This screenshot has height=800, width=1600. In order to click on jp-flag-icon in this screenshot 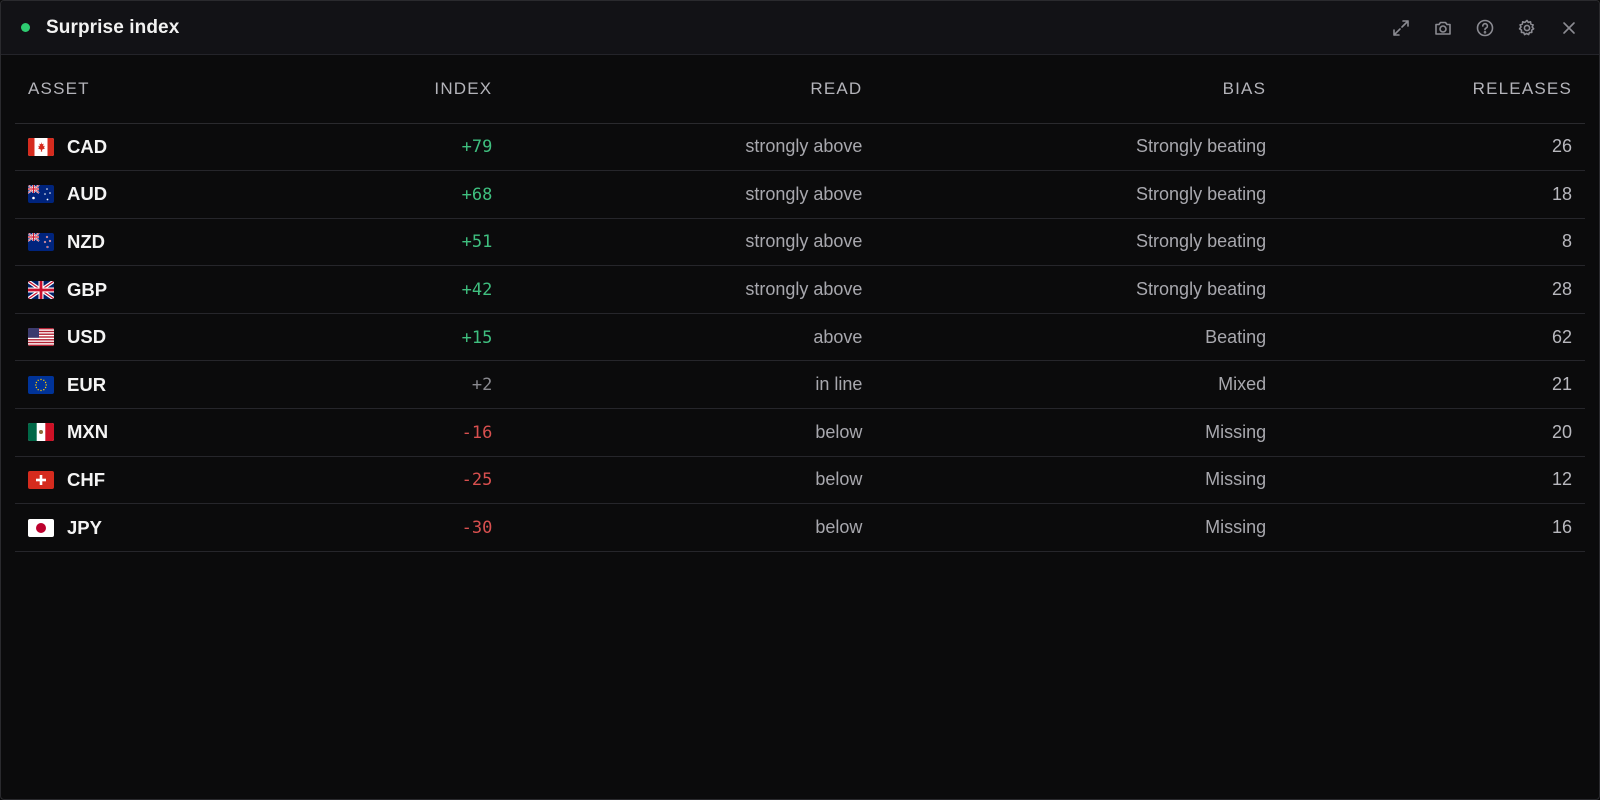, I will do `click(41, 527)`.